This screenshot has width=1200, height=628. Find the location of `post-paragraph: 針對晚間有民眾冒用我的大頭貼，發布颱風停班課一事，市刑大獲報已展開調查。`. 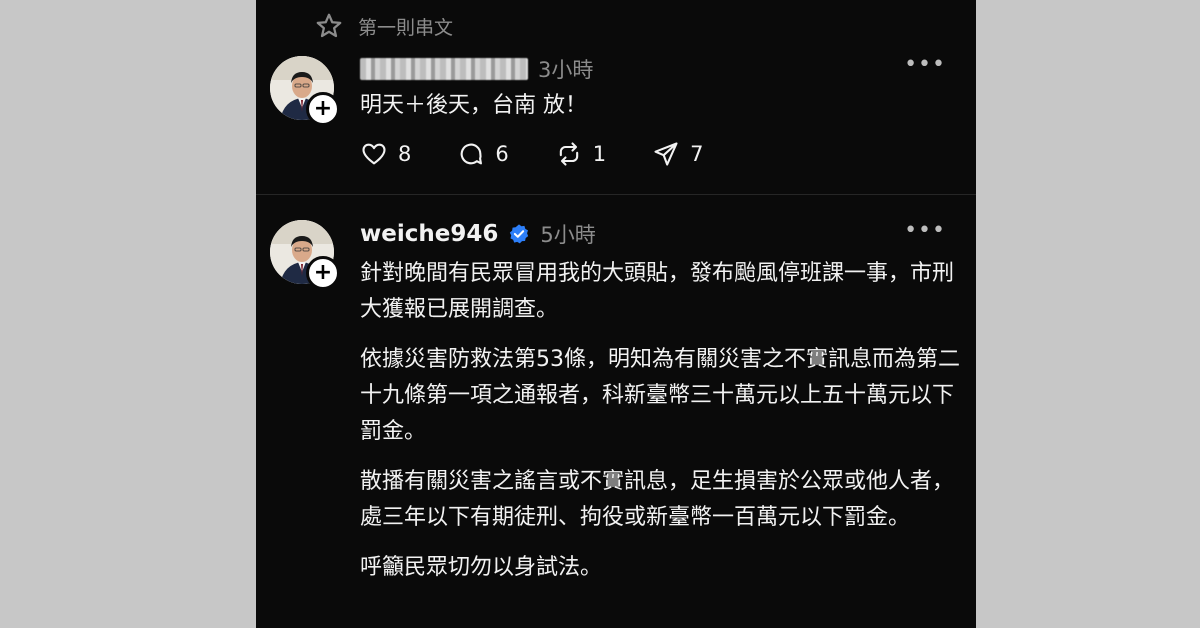

post-paragraph: 針對晚間有民眾冒用我的大頭貼，發布颱風停班課一事，市刑大獲報已展開調查。 is located at coordinates (657, 291).